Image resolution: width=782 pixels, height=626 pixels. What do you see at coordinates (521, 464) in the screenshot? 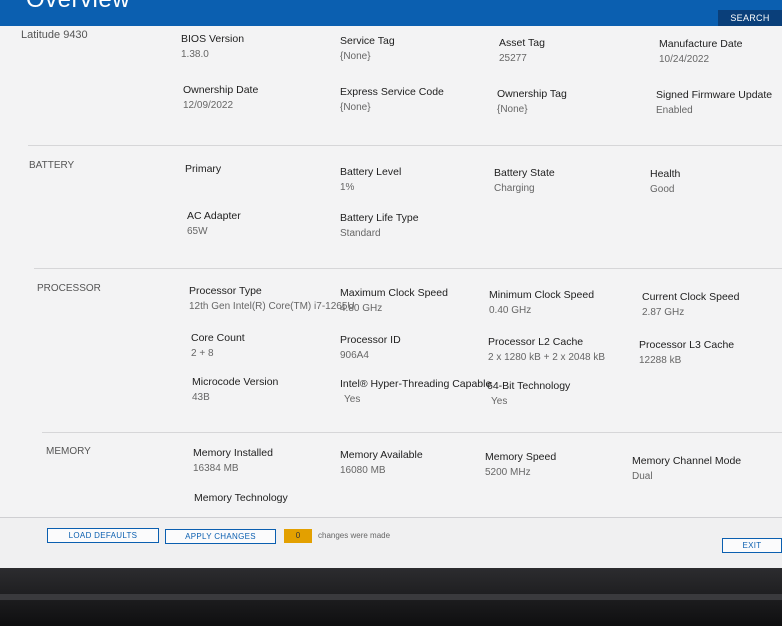
I see `memory-speed-field: Memory Speed 5200 MHz` at bounding box center [521, 464].